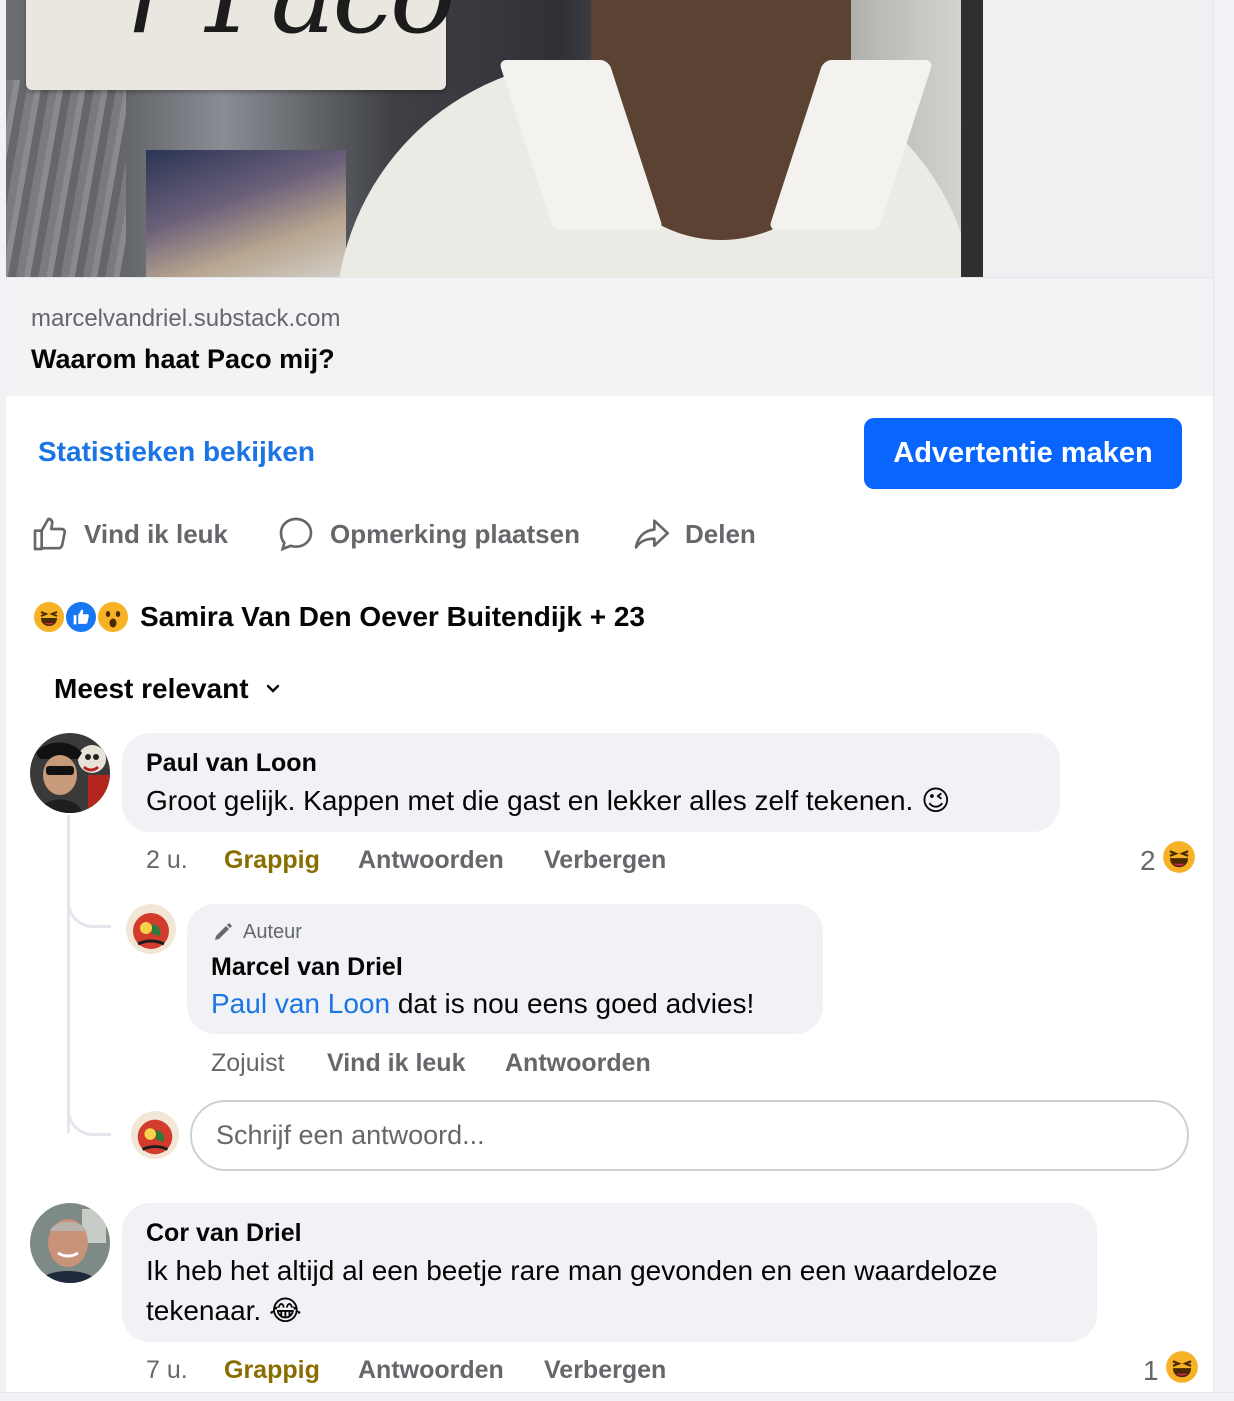  I want to click on pencil-icon, so click(223, 931).